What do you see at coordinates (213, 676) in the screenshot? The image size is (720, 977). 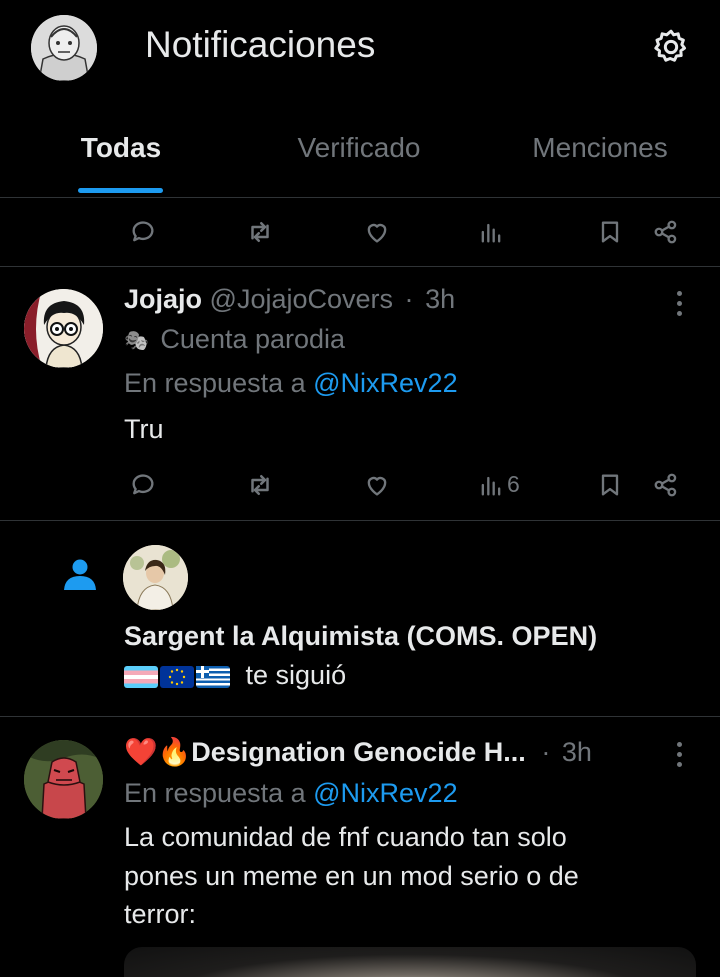 I see `greece-flag-icon` at bounding box center [213, 676].